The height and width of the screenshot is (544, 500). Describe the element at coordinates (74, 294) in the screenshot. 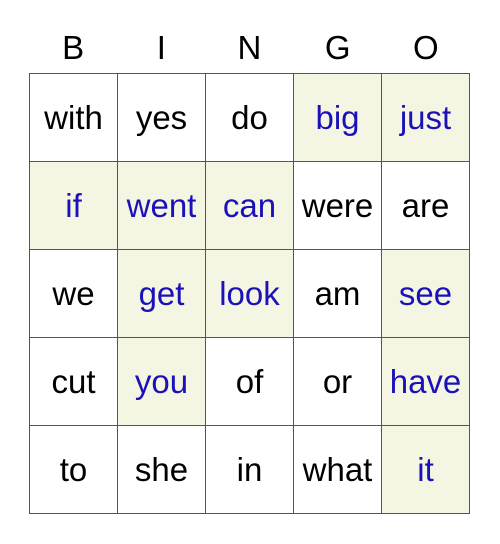

I see `bingo-cell: we` at that location.